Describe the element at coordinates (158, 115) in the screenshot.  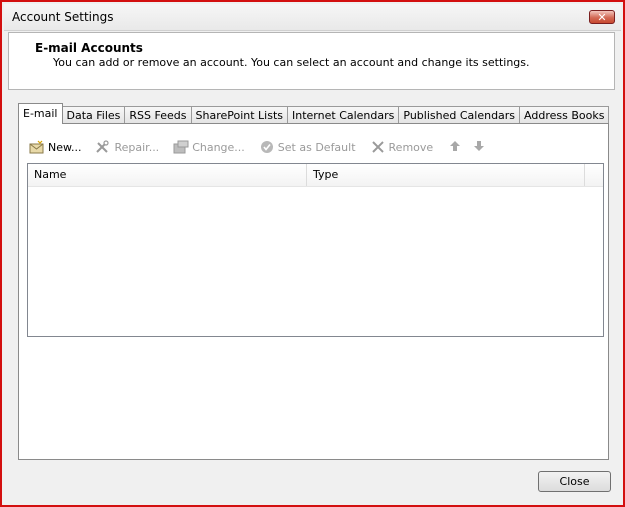
I see `tab-rss-feeds: RSS Feeds` at that location.